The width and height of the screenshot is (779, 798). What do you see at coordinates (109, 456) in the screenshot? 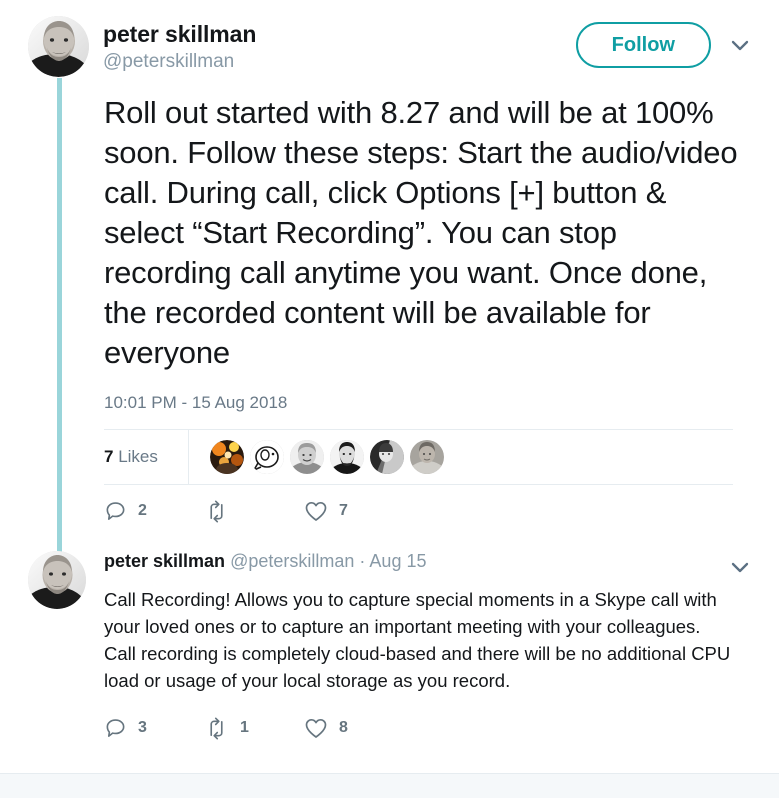
I see `likes-count-number: 7` at bounding box center [109, 456].